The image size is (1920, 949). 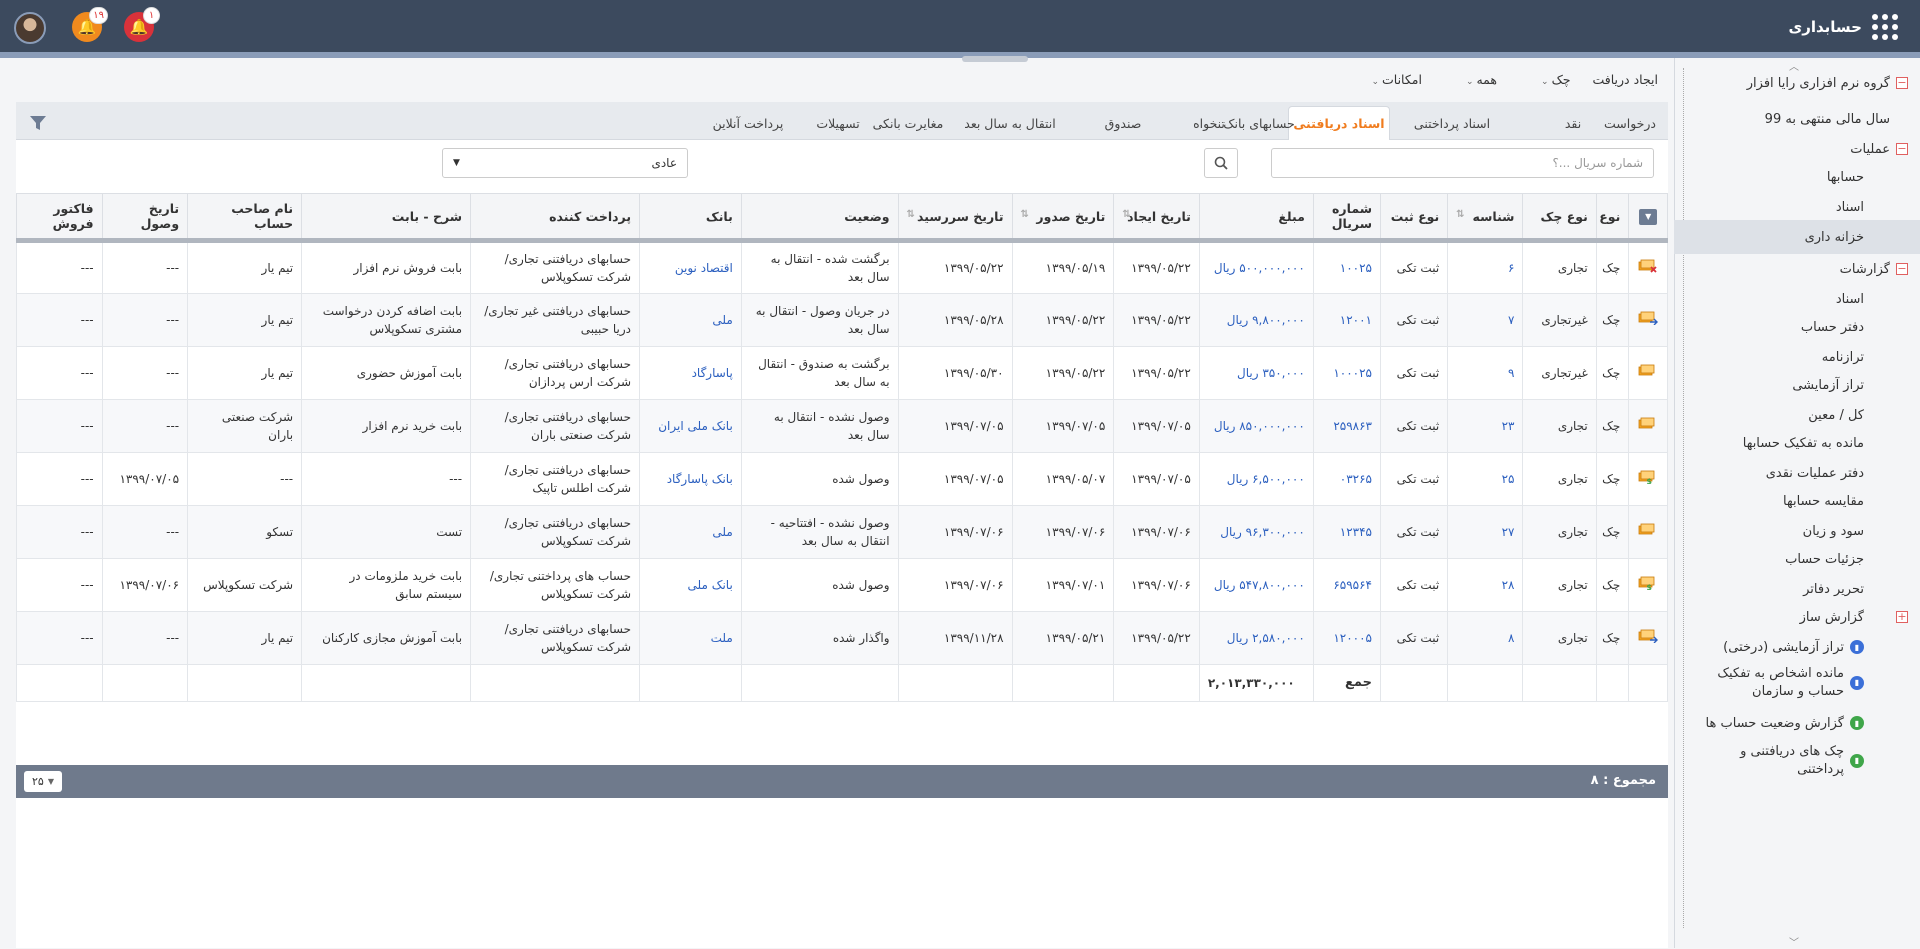 I want to click on sidebar-item: ▮ مانده اشخاص به تفکیک حساب و سازمان, so click(x=1797, y=683).